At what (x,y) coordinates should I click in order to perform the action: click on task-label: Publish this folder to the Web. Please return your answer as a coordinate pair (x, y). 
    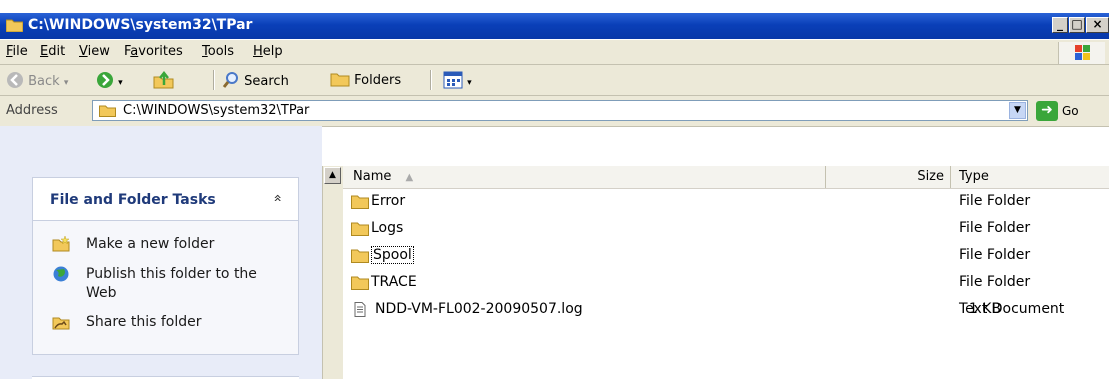
    Looking at the image, I should click on (171, 283).